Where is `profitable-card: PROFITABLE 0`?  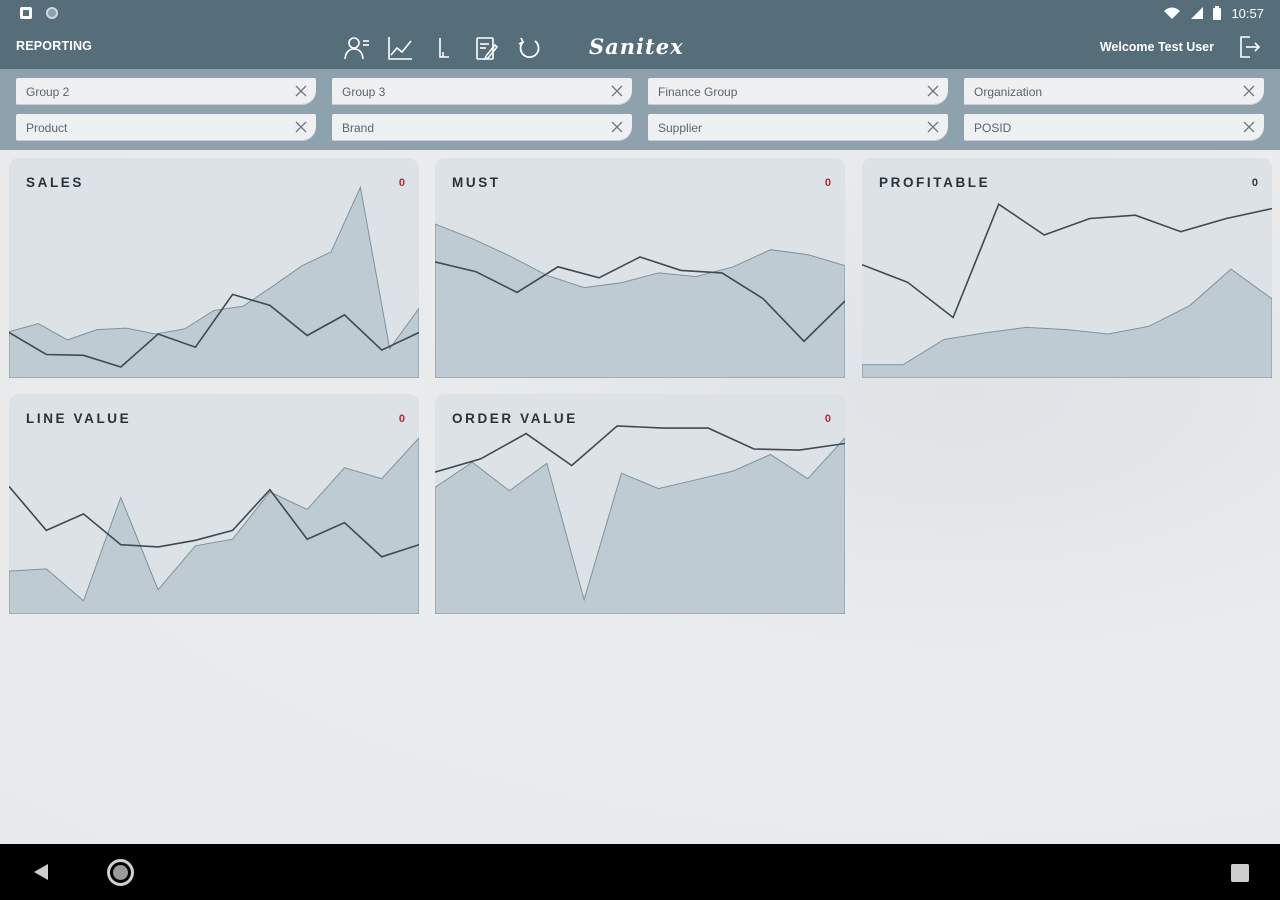
profitable-card: PROFITABLE 0 is located at coordinates (1067, 268).